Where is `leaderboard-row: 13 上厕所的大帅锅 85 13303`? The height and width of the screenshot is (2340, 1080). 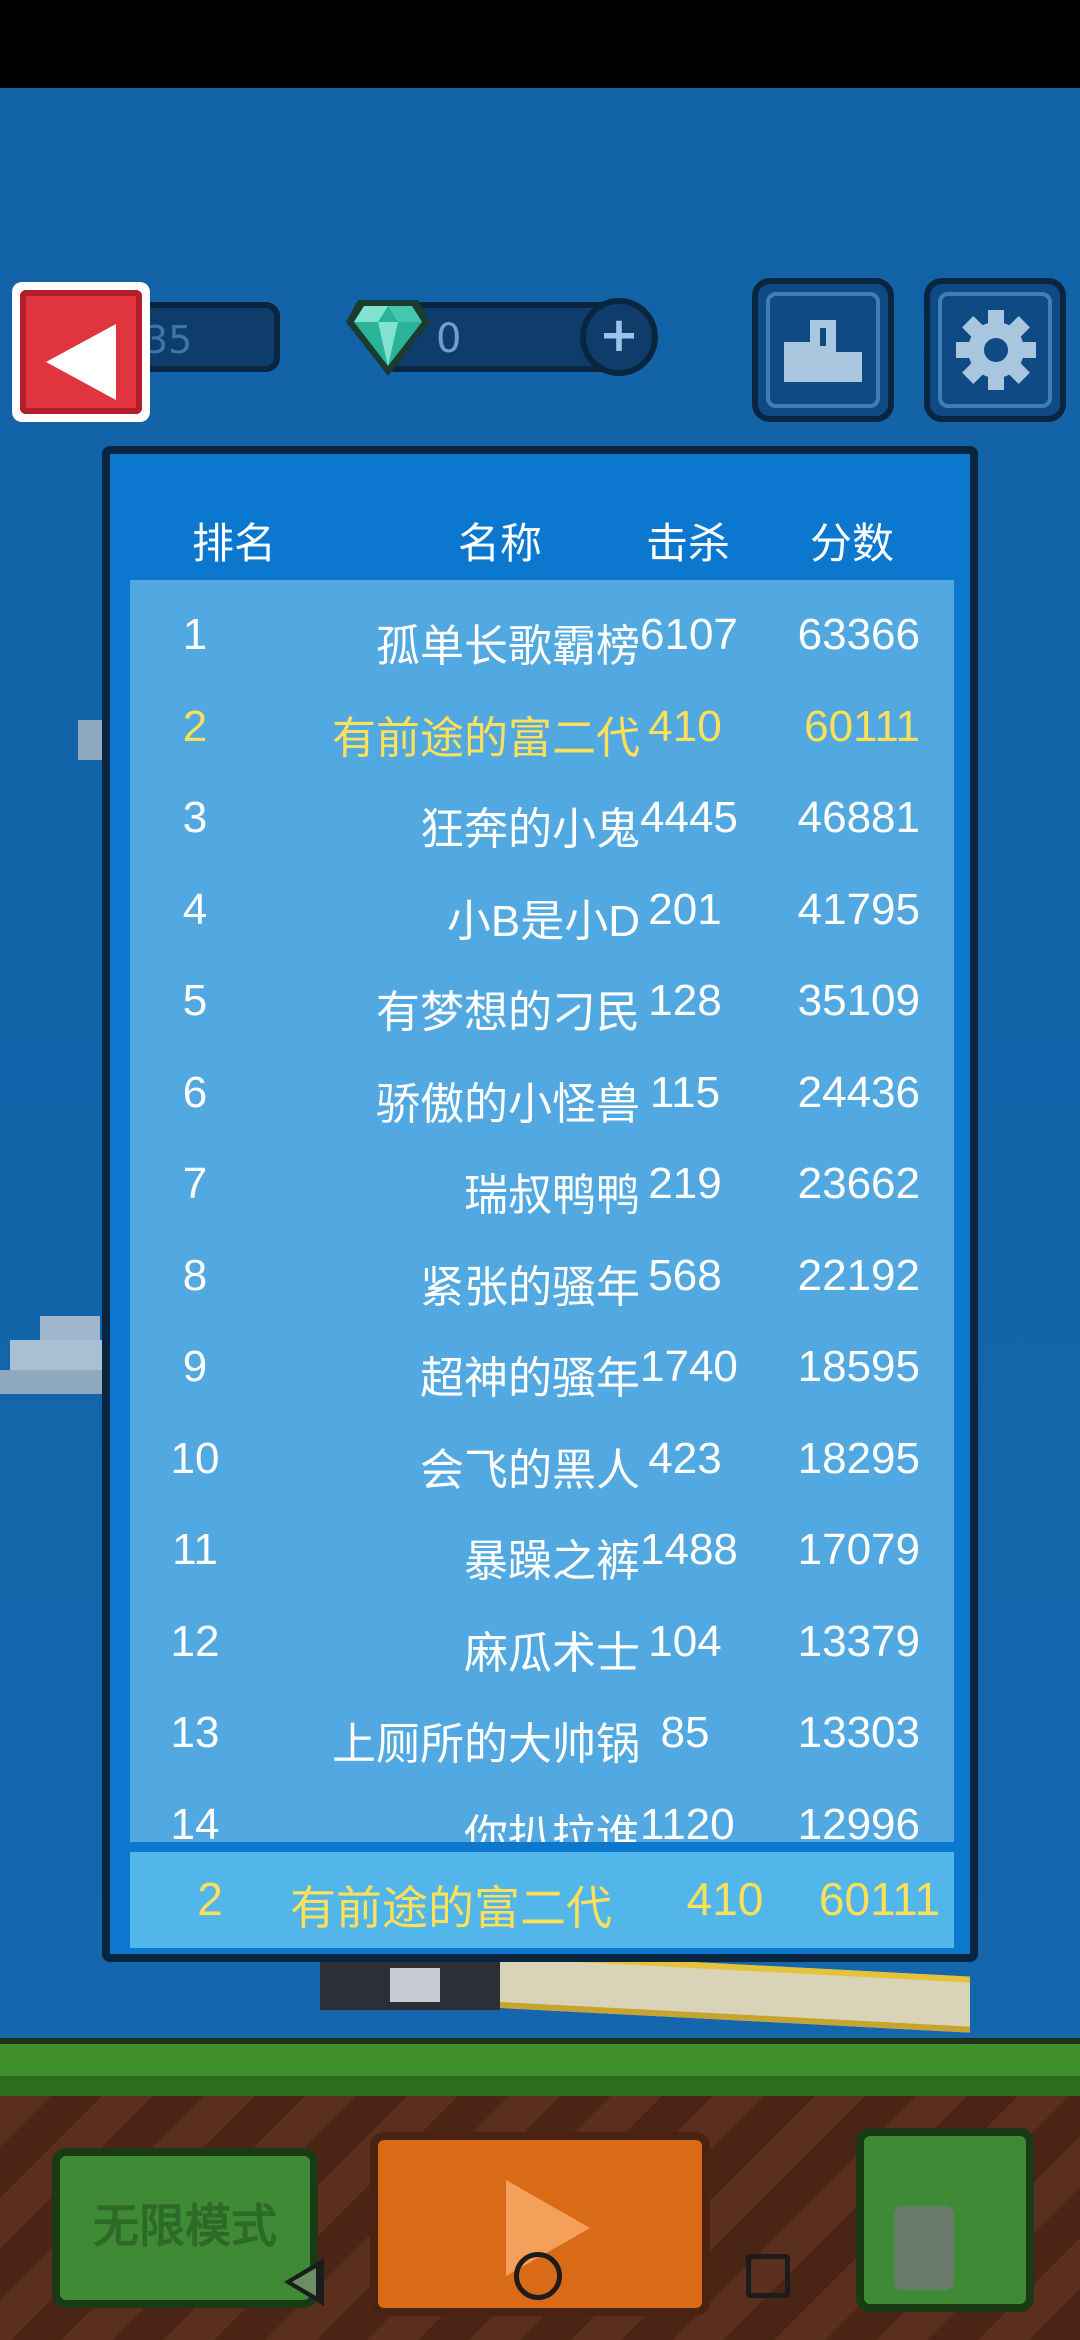 leaderboard-row: 13 上厕所的大帅锅 85 13303 is located at coordinates (542, 1738).